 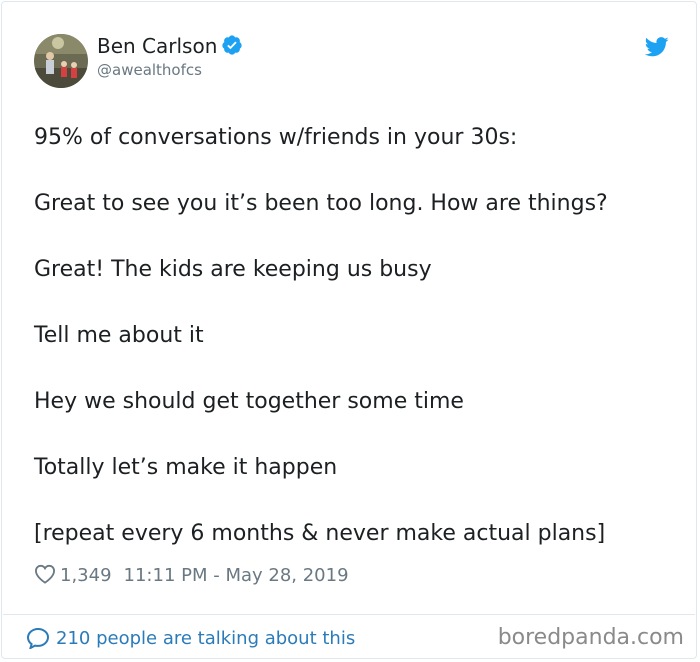 I want to click on tweet-line: Great! The kids are keeping us busy, so click(x=233, y=269).